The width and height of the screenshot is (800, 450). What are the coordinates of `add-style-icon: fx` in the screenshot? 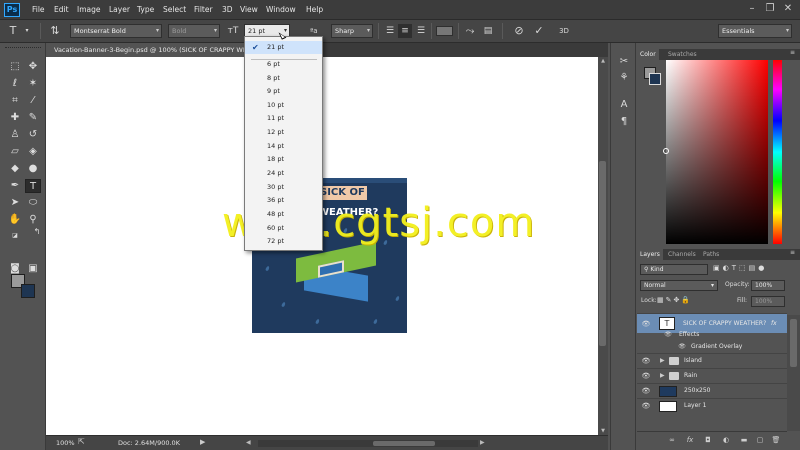 It's located at (690, 440).